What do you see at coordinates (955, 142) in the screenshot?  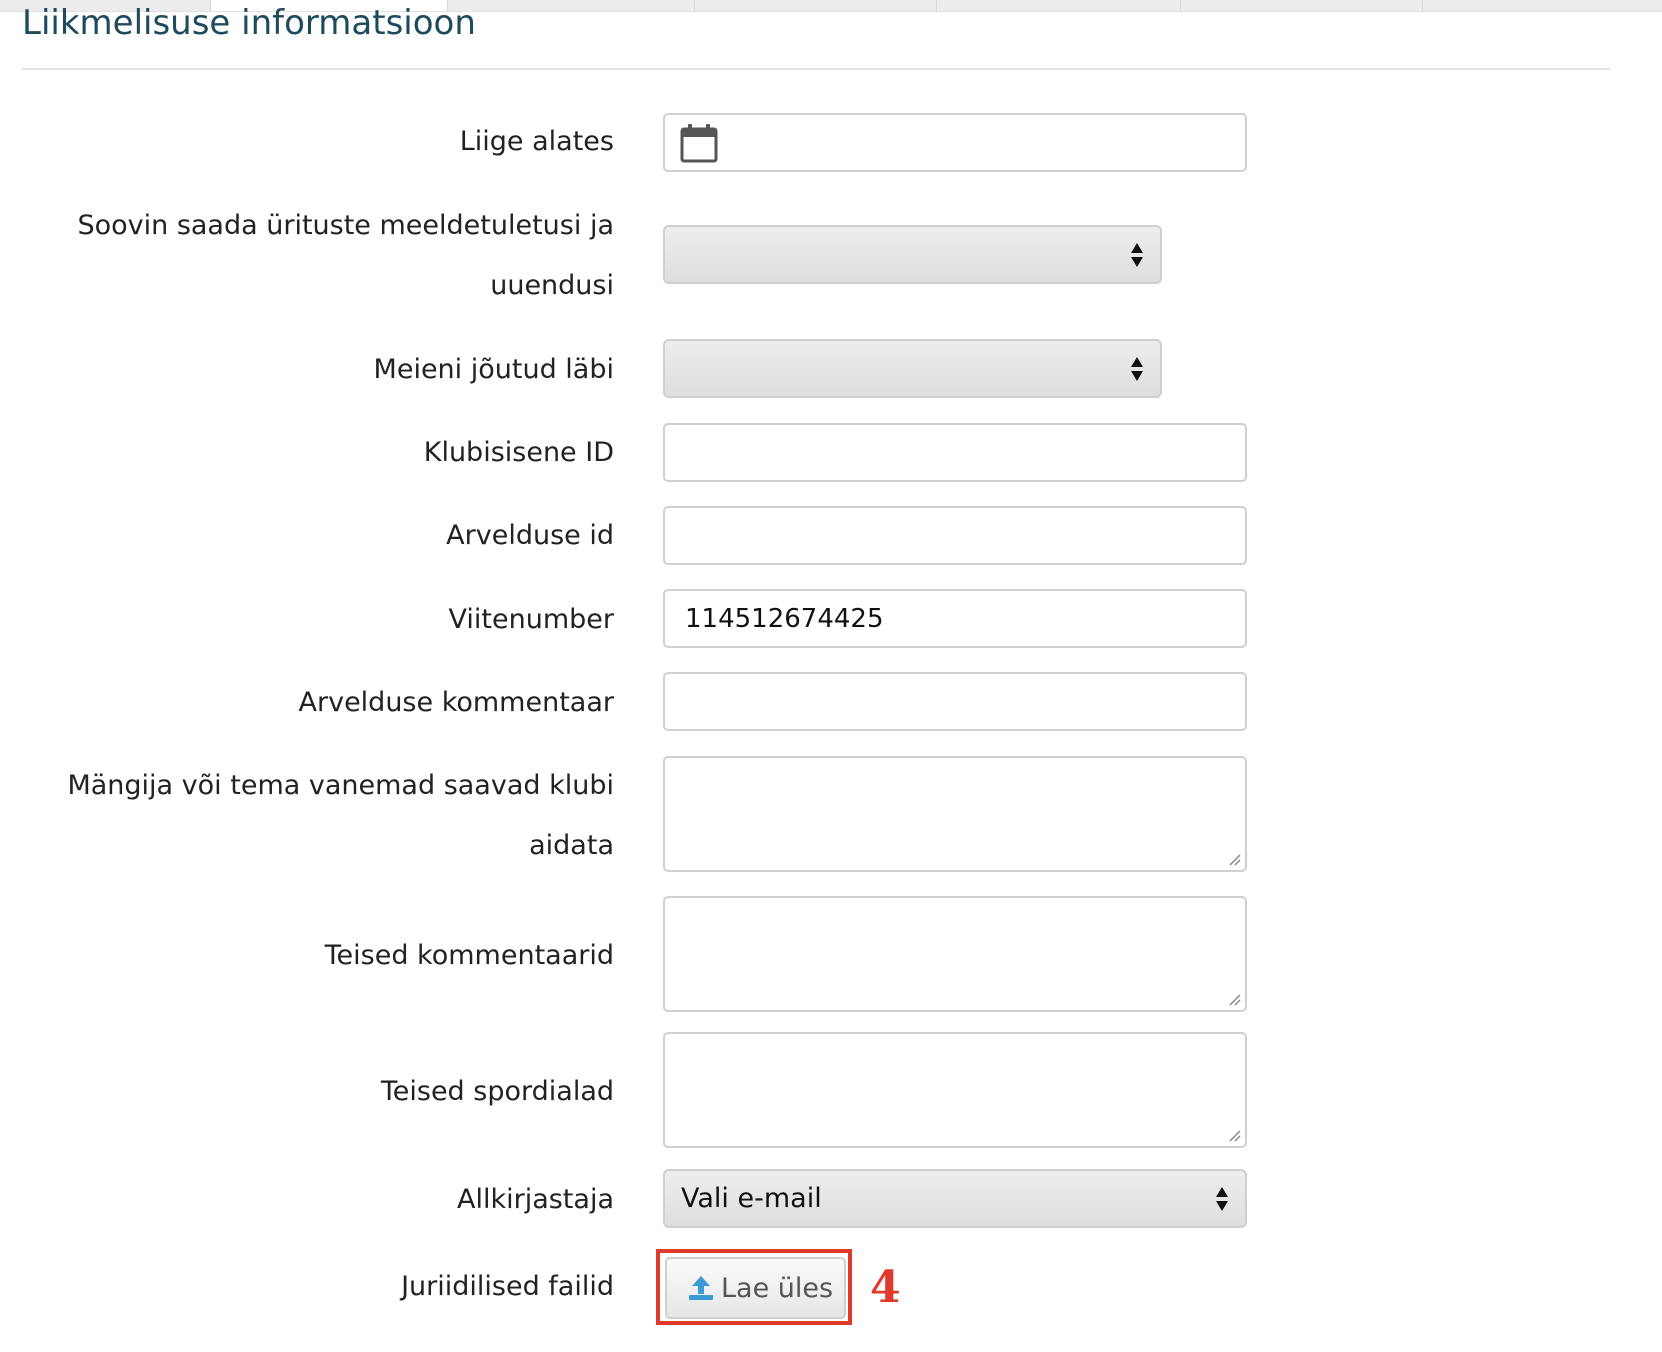 I see `member-since-date-field` at bounding box center [955, 142].